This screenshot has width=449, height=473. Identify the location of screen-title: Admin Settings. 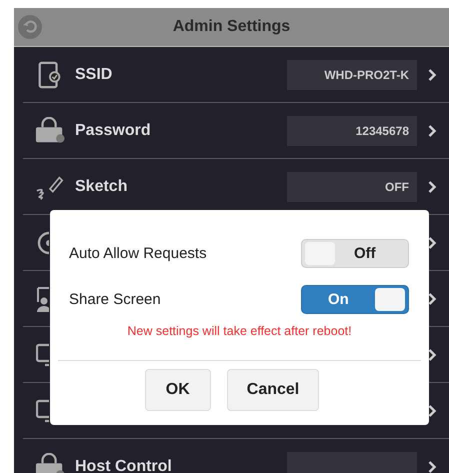
(231, 27).